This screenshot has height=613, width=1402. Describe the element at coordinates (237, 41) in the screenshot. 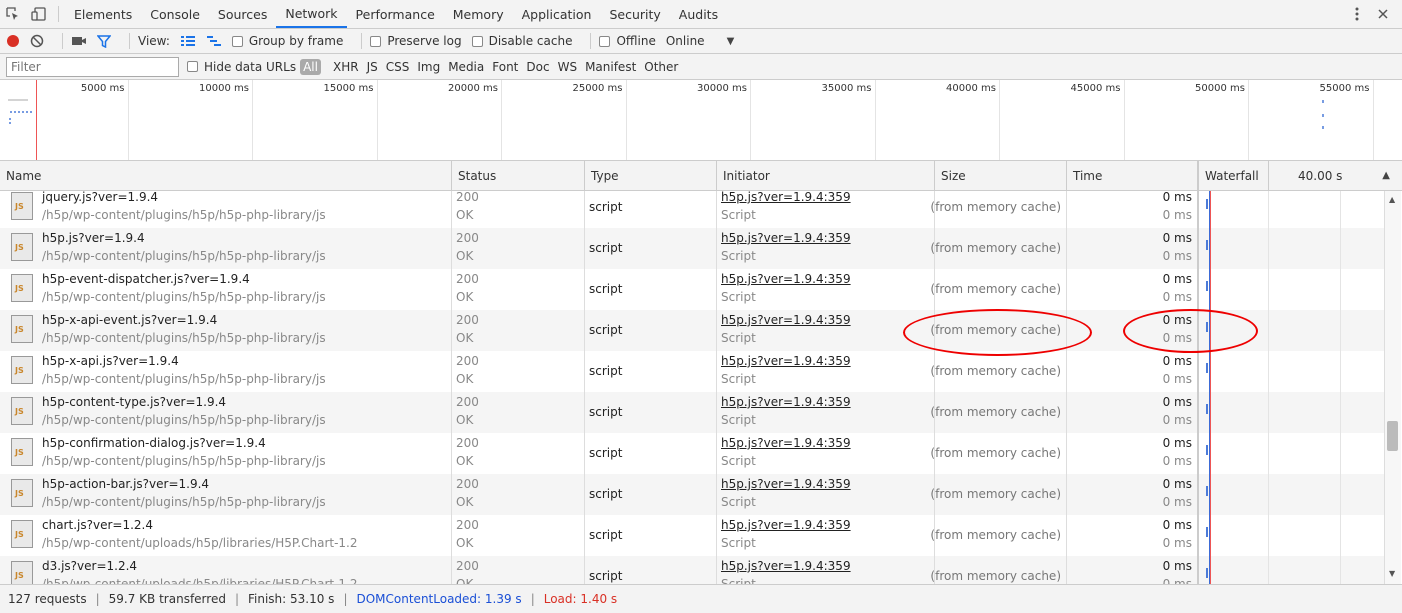

I see `group-by-frame-checkbox` at that location.